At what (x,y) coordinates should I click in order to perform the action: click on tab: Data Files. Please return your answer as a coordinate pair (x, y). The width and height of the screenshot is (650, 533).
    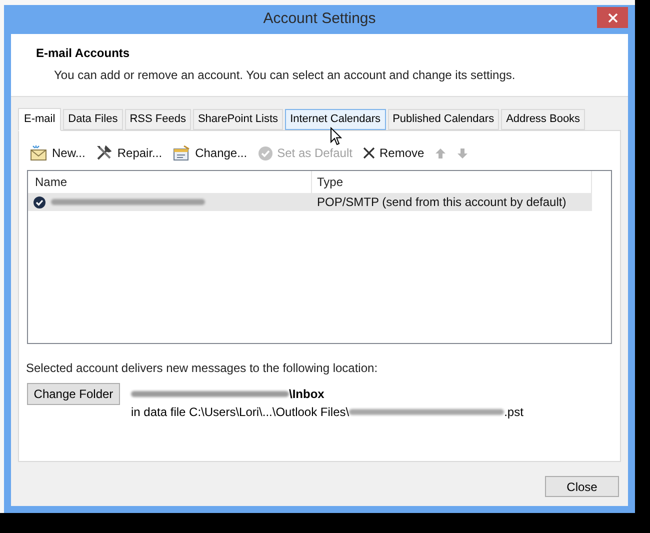
    Looking at the image, I should click on (93, 119).